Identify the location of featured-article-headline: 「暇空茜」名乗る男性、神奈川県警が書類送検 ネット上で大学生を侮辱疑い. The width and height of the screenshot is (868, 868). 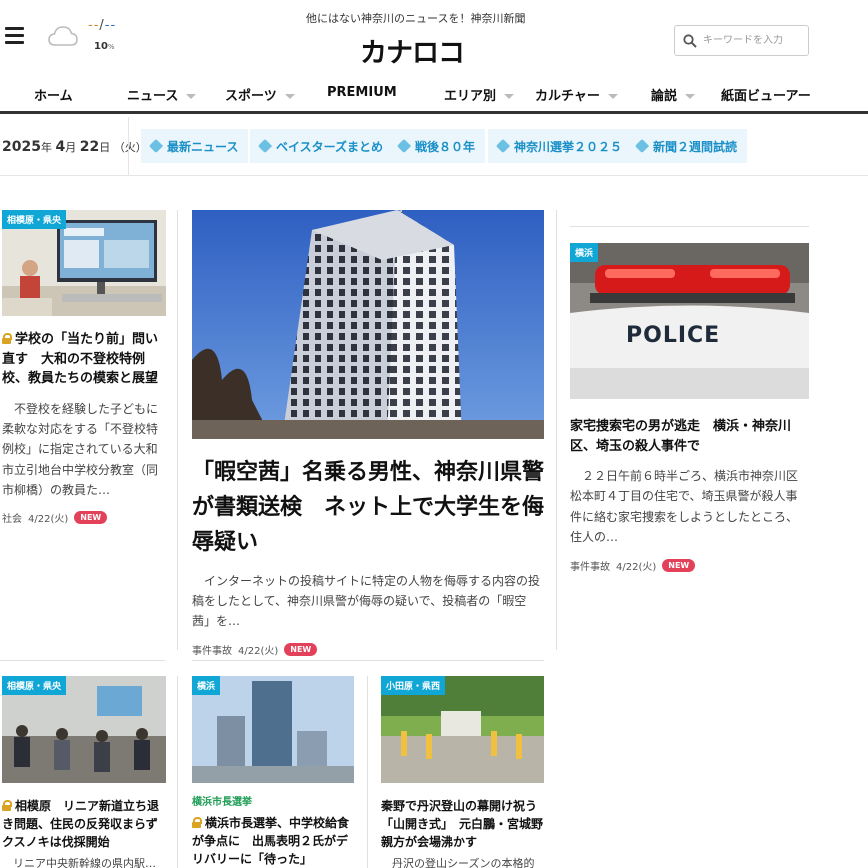
(368, 508).